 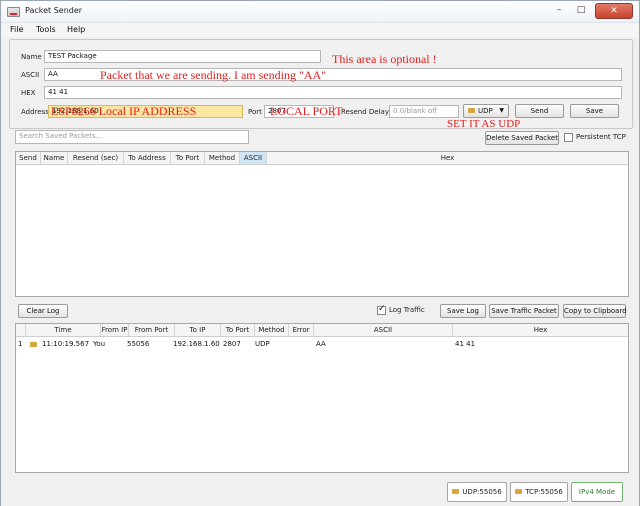 What do you see at coordinates (501, 111) in the screenshot?
I see `chevron-down-icon: ▼` at bounding box center [501, 111].